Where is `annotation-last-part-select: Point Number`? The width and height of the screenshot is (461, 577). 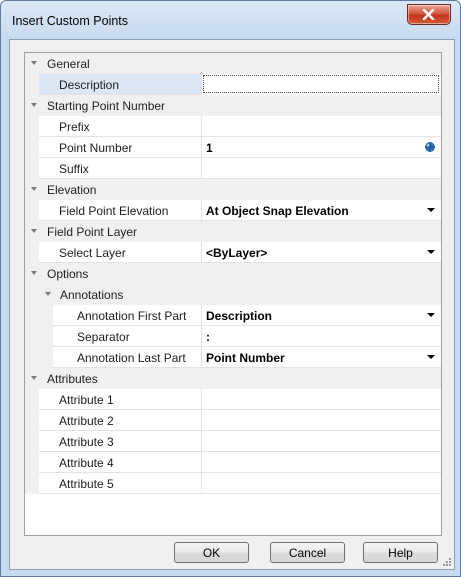 annotation-last-part-select: Point Number is located at coordinates (321, 357).